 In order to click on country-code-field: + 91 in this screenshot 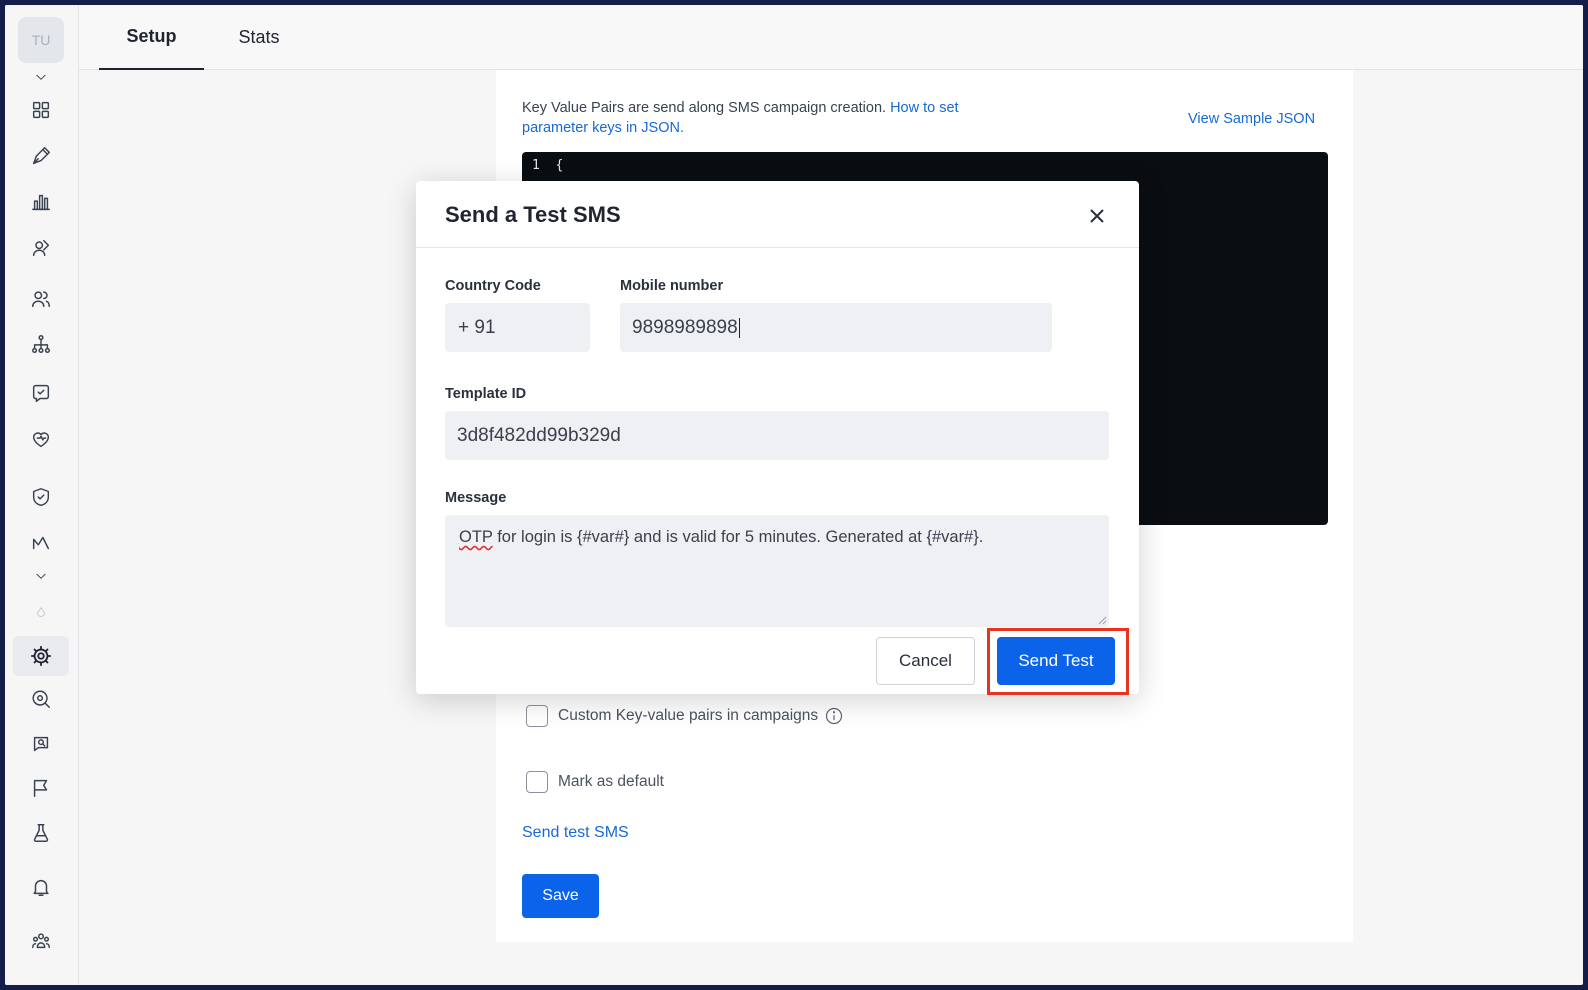, I will do `click(517, 327)`.